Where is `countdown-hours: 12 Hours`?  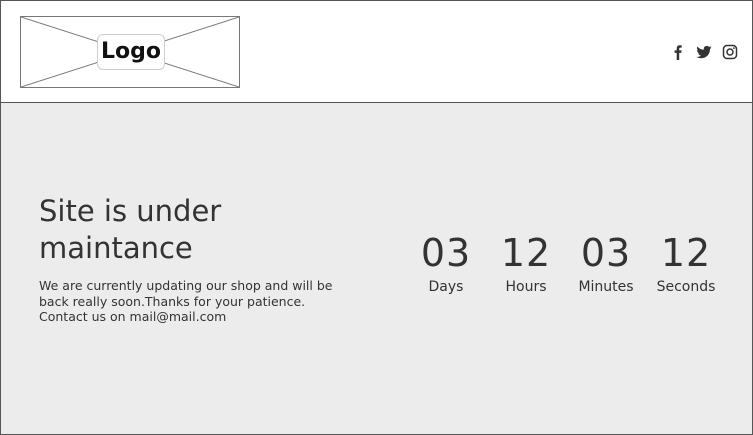
countdown-hours: 12 Hours is located at coordinates (526, 263).